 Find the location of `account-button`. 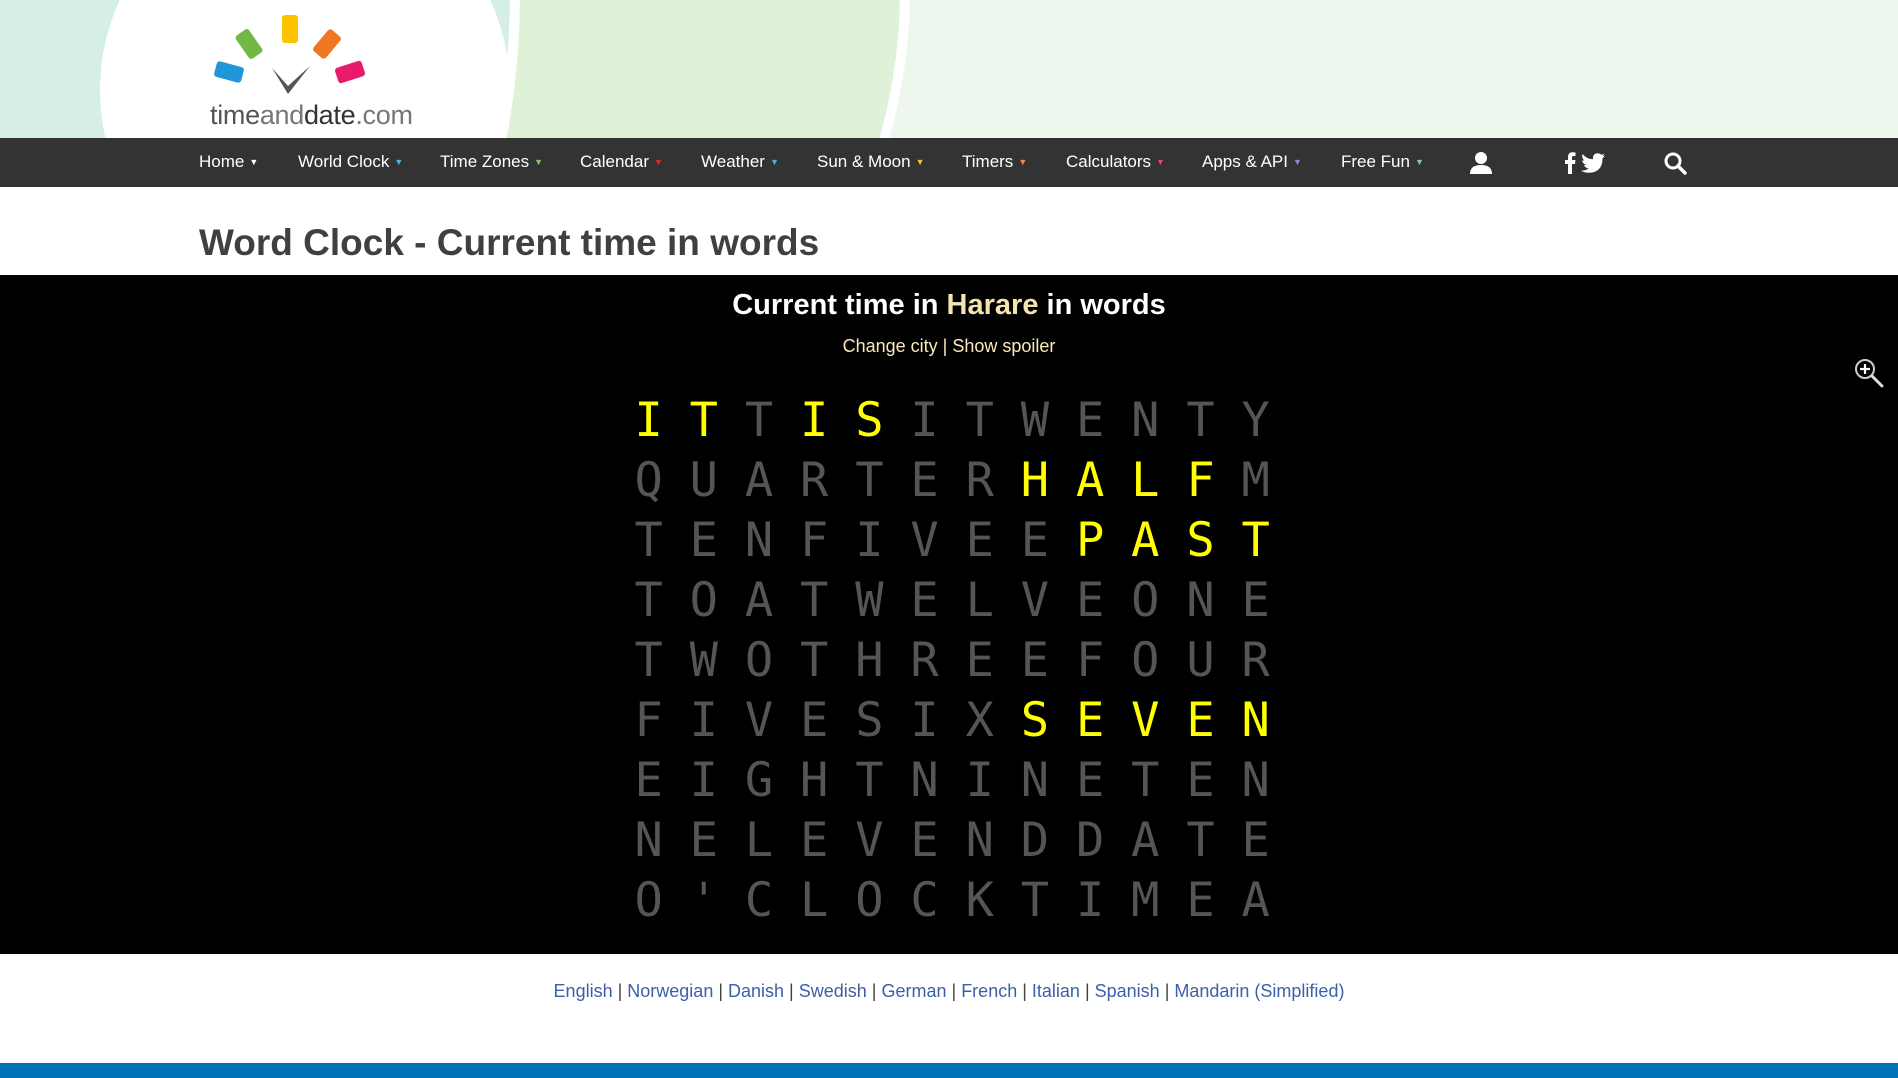

account-button is located at coordinates (1481, 162).